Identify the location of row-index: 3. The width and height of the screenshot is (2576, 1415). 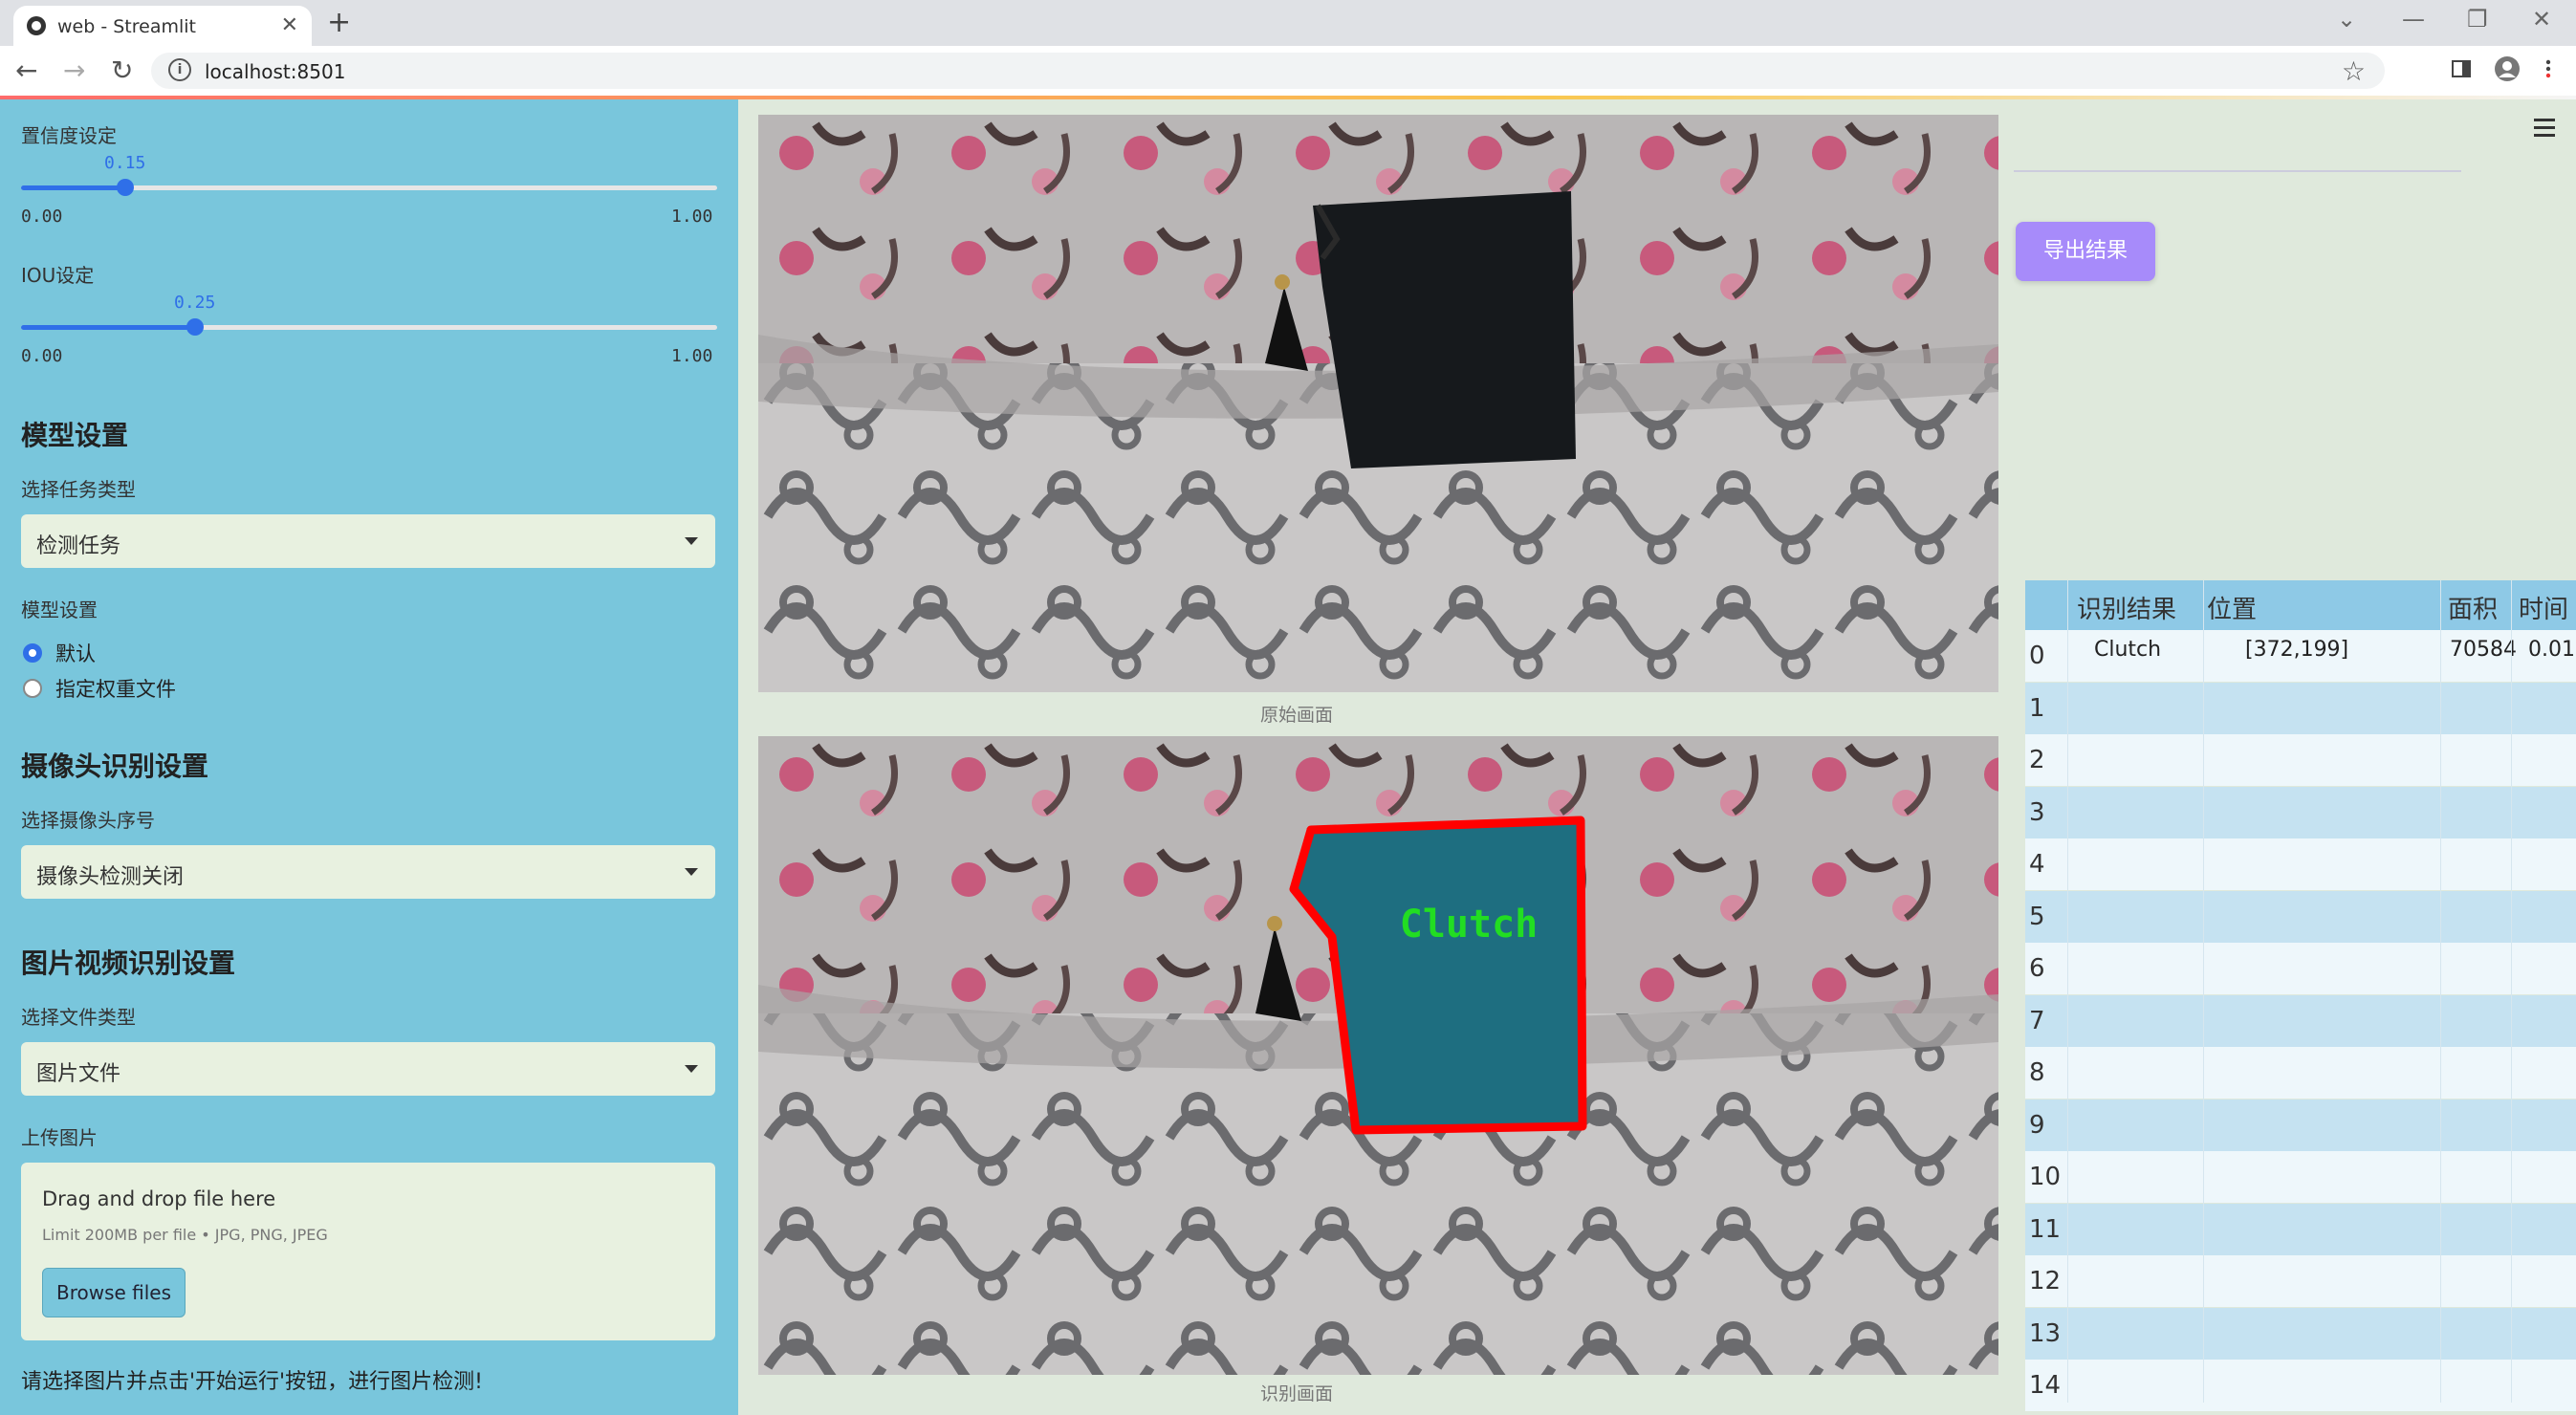
(2037, 812).